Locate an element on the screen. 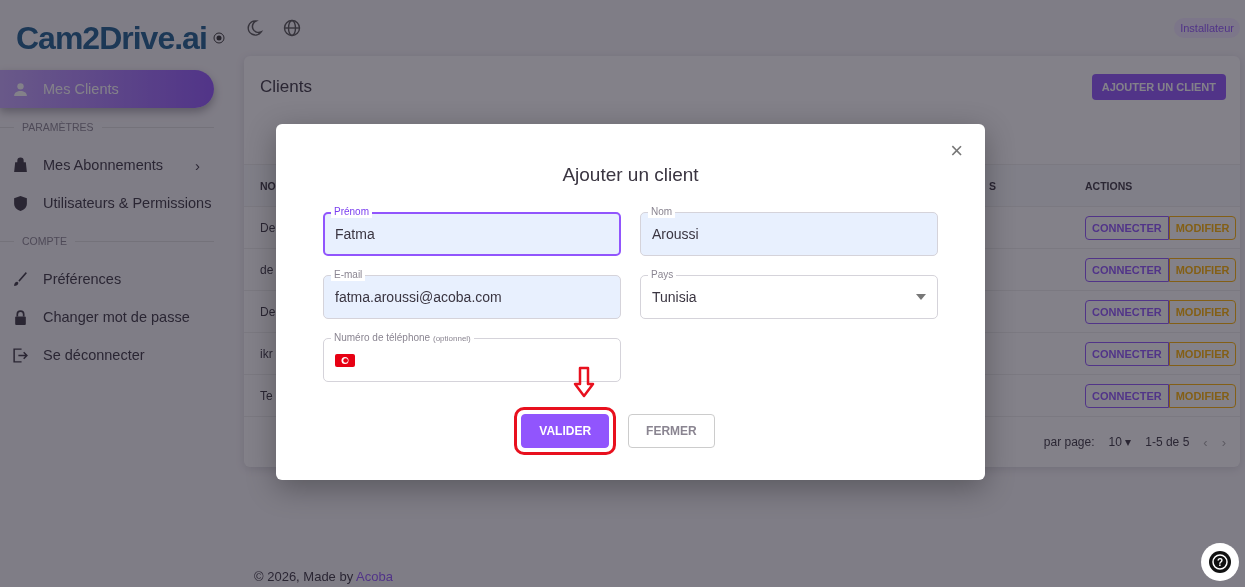 Image resolution: width=1245 pixels, height=587 pixels. card-title: Clients is located at coordinates (286, 87).